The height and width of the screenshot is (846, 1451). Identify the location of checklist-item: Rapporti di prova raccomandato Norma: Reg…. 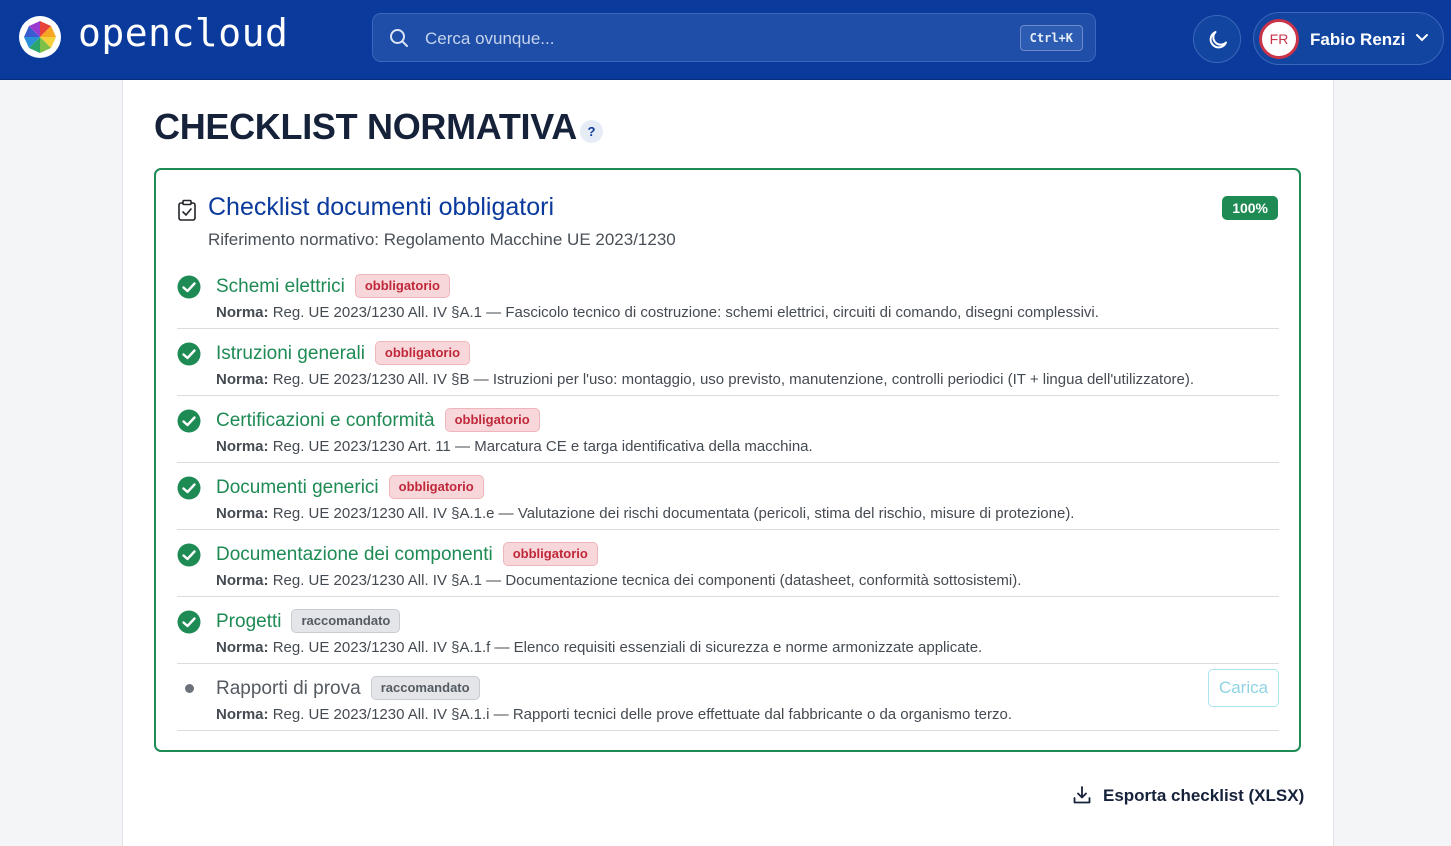
(728, 697).